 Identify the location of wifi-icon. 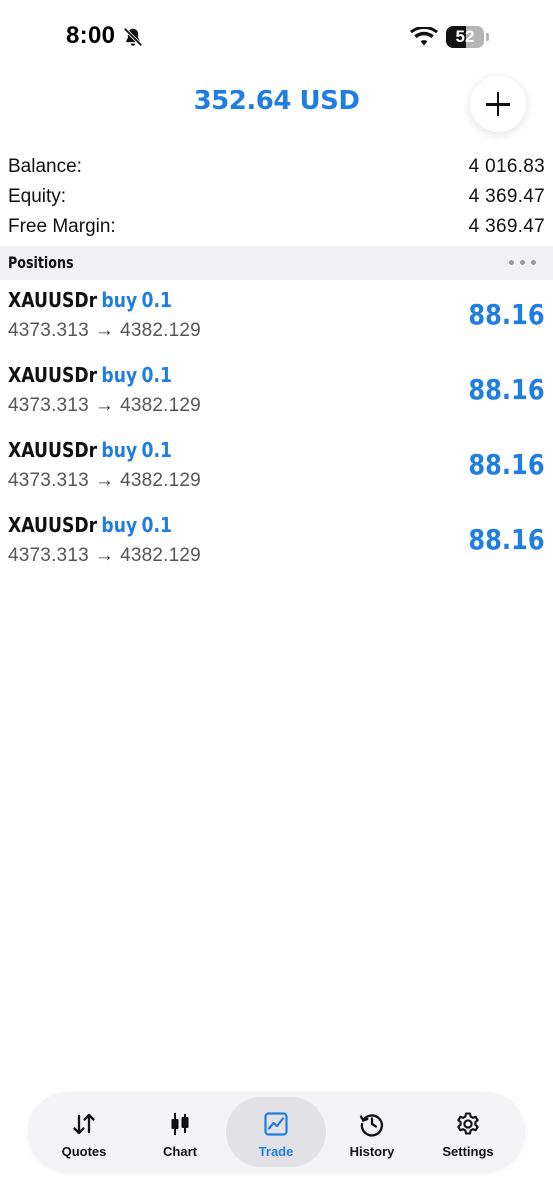
(424, 36).